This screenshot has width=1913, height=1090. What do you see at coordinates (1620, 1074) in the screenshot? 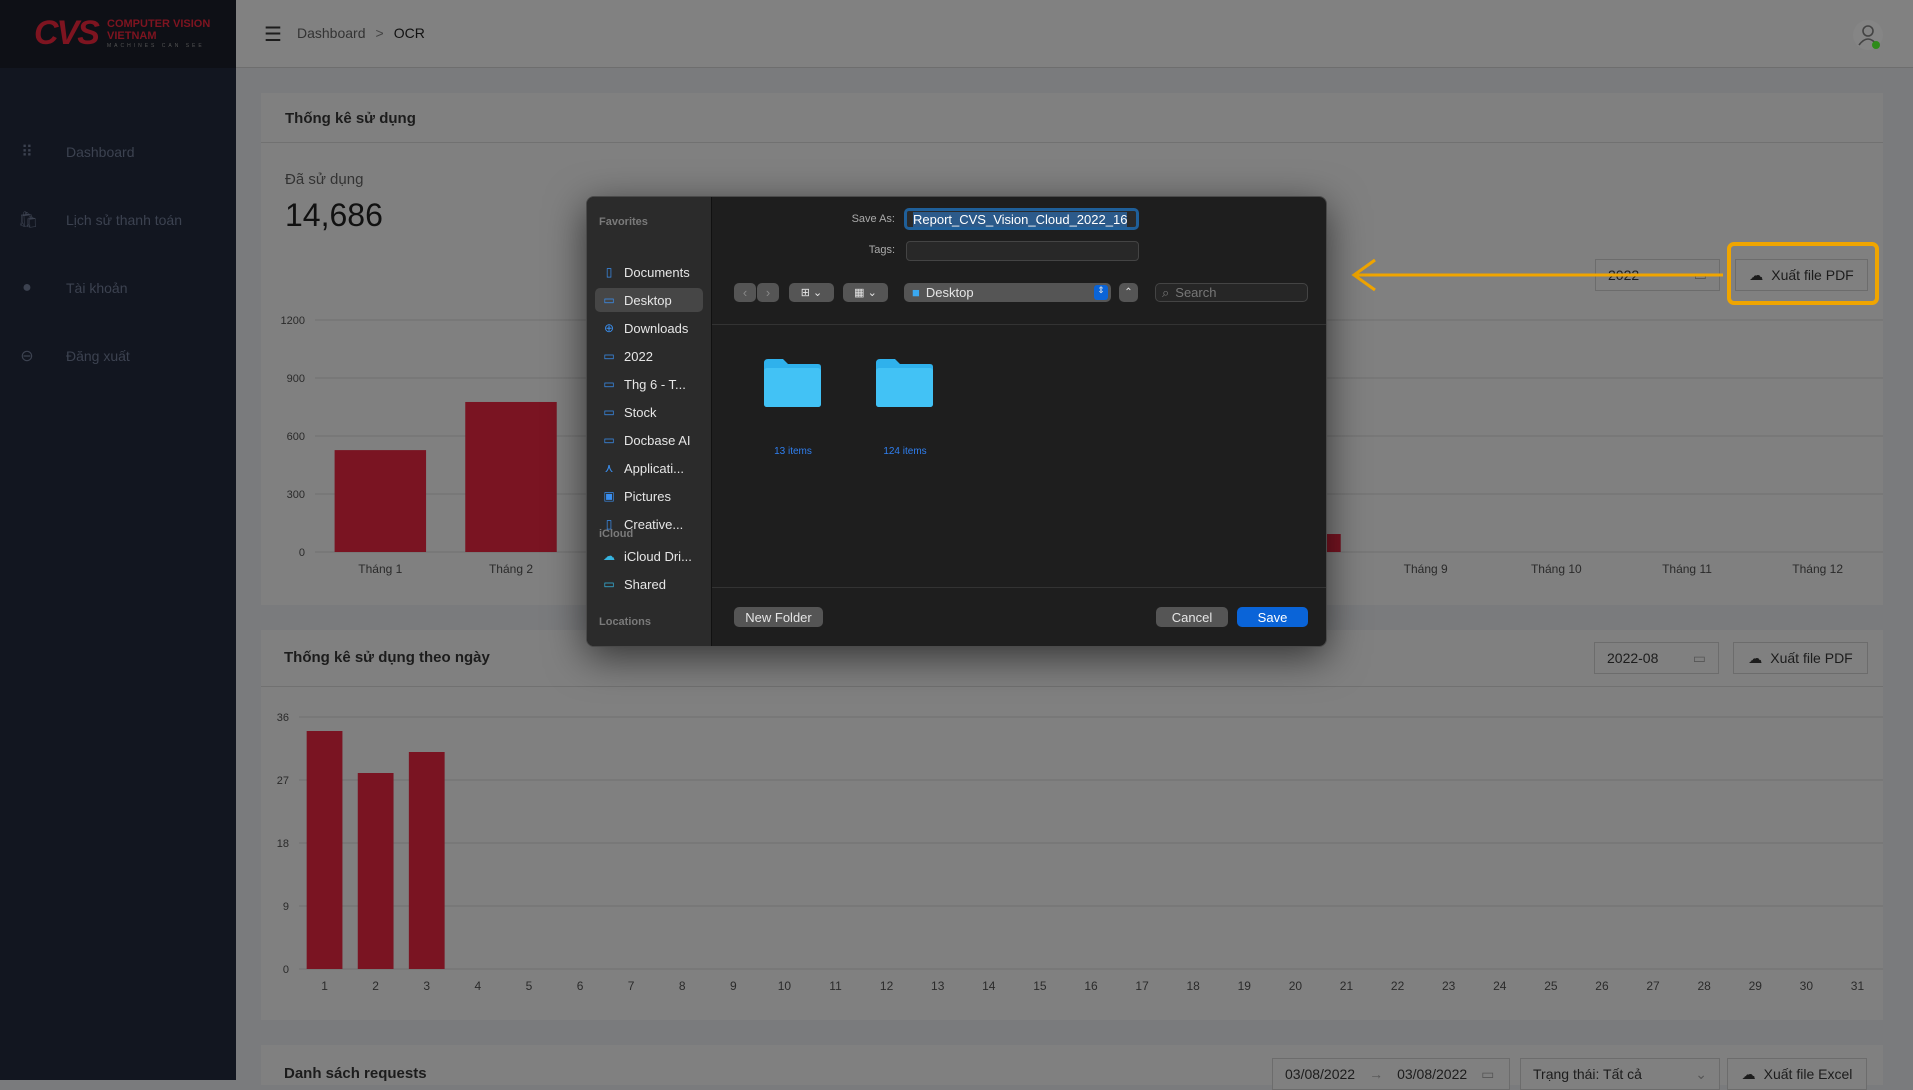
I see `status-select: Trạng thái: Tất cả ⌄` at bounding box center [1620, 1074].